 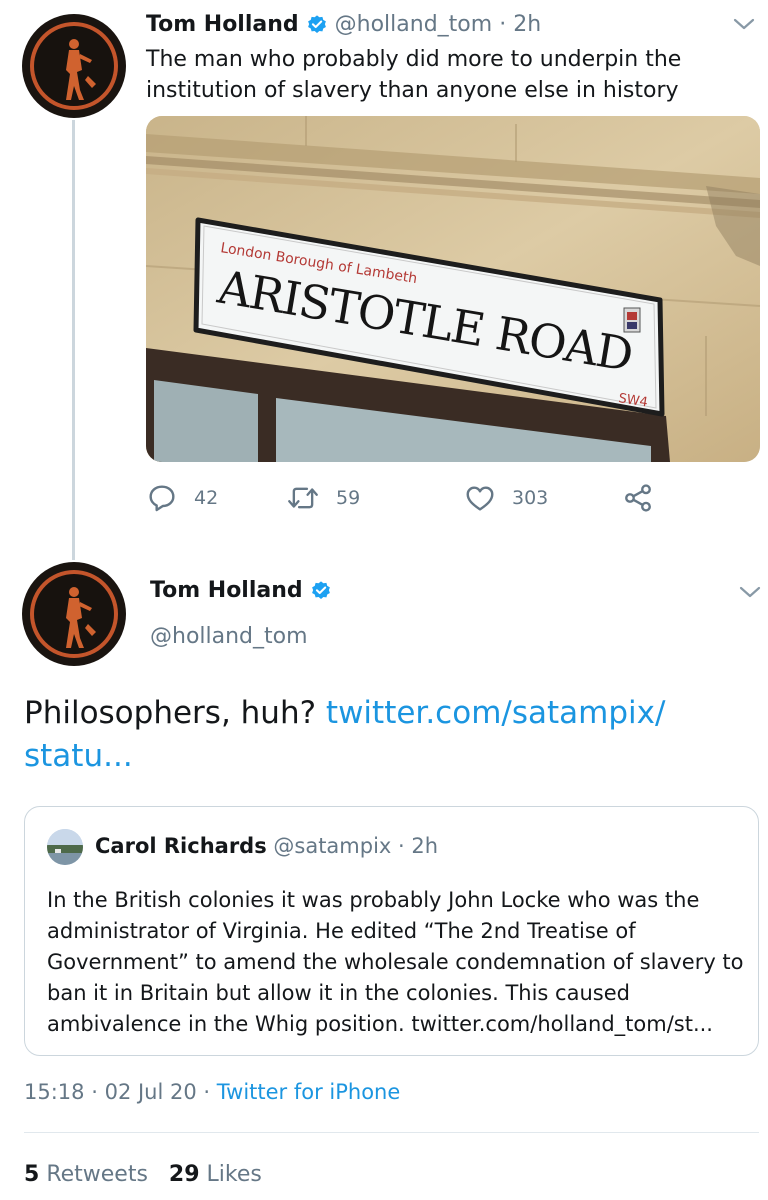 What do you see at coordinates (182, 498) in the screenshot?
I see `reply-button: 42` at bounding box center [182, 498].